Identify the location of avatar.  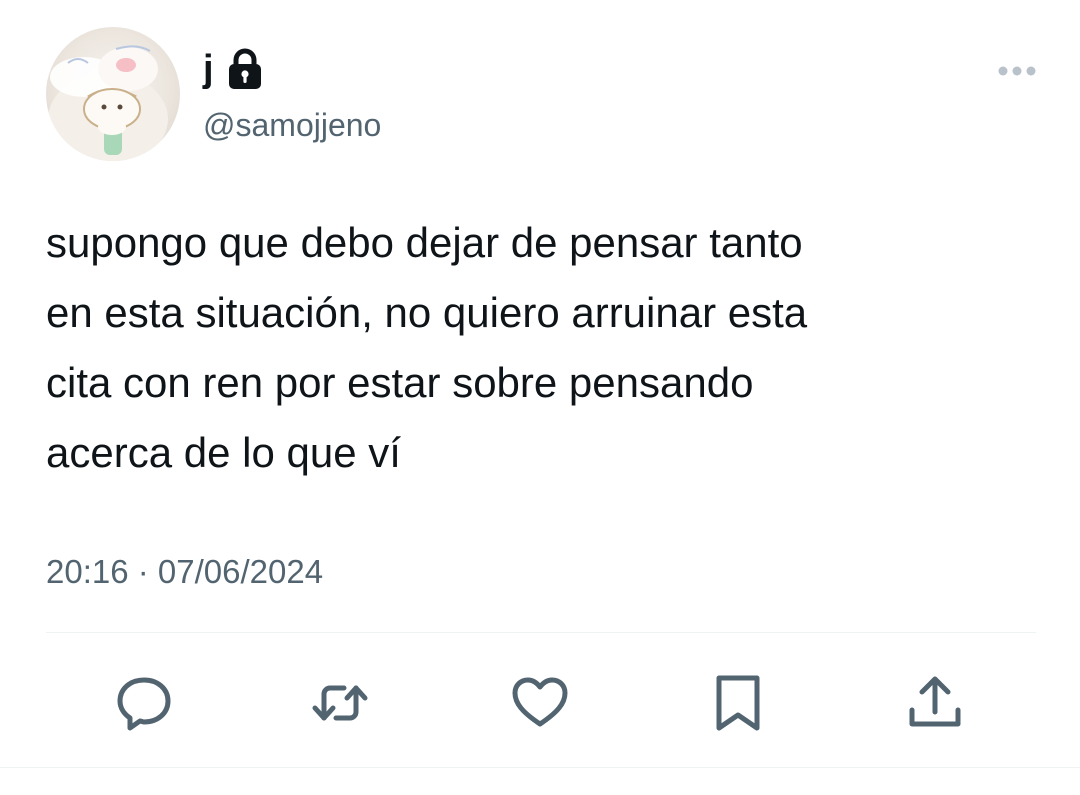
(113, 94).